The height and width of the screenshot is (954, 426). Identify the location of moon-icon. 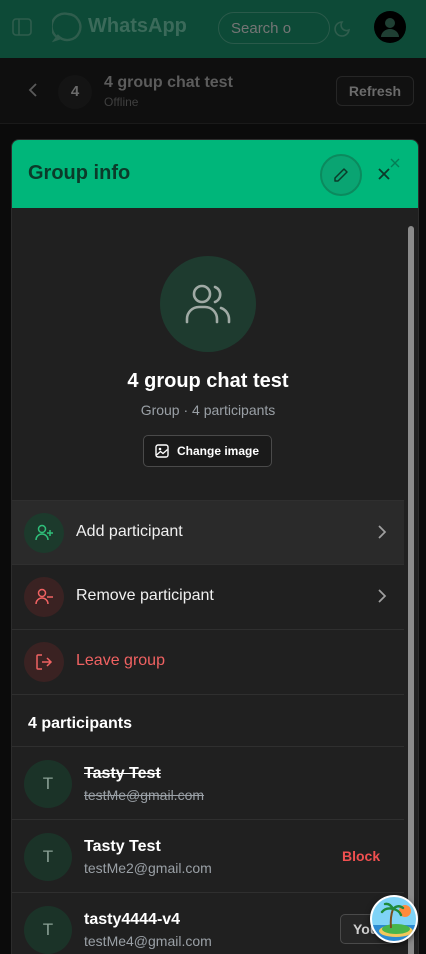
(344, 28).